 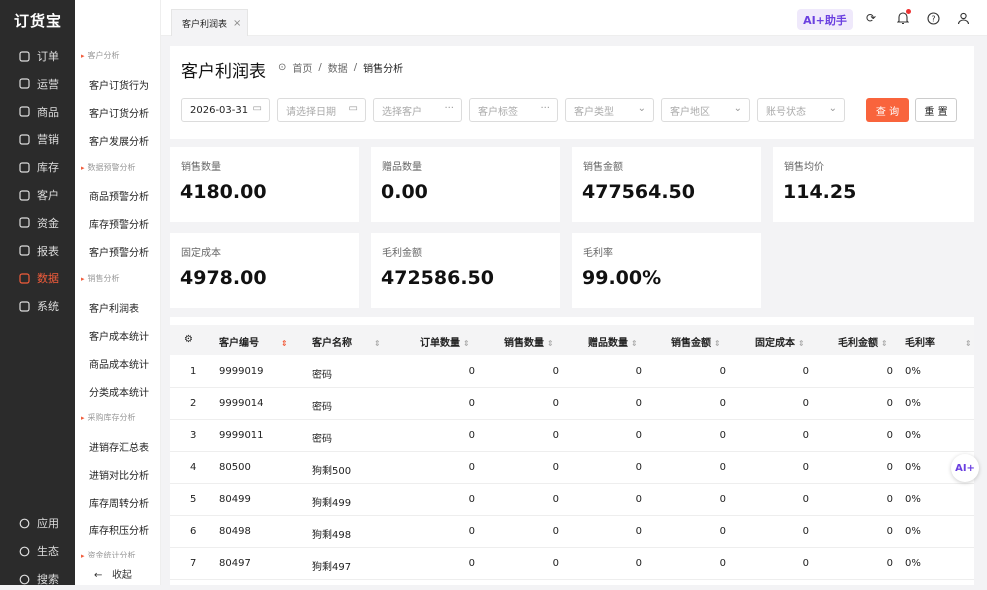 What do you see at coordinates (237, 23) in the screenshot?
I see `close-icon: ×` at bounding box center [237, 23].